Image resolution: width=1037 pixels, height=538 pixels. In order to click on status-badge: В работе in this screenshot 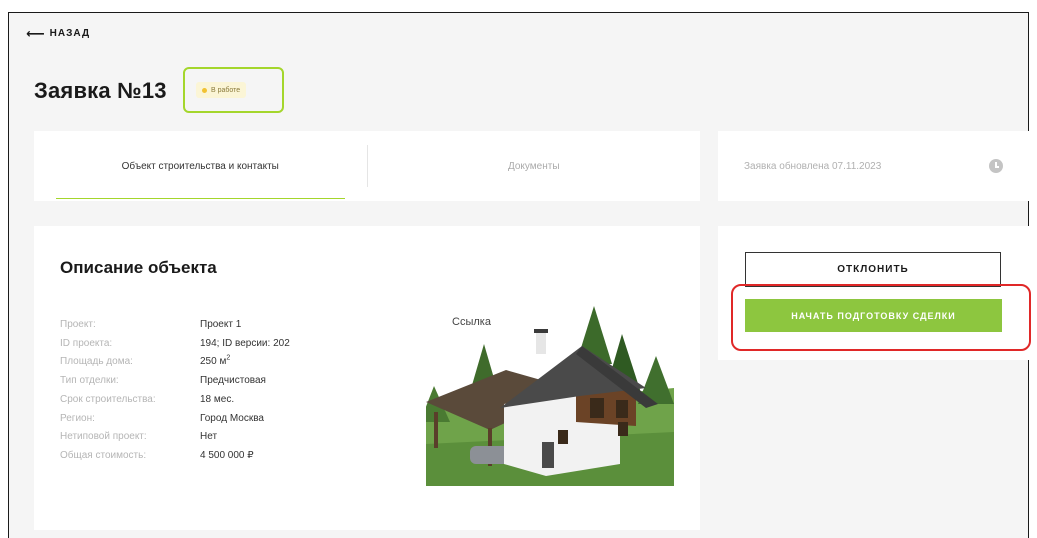, I will do `click(221, 90)`.